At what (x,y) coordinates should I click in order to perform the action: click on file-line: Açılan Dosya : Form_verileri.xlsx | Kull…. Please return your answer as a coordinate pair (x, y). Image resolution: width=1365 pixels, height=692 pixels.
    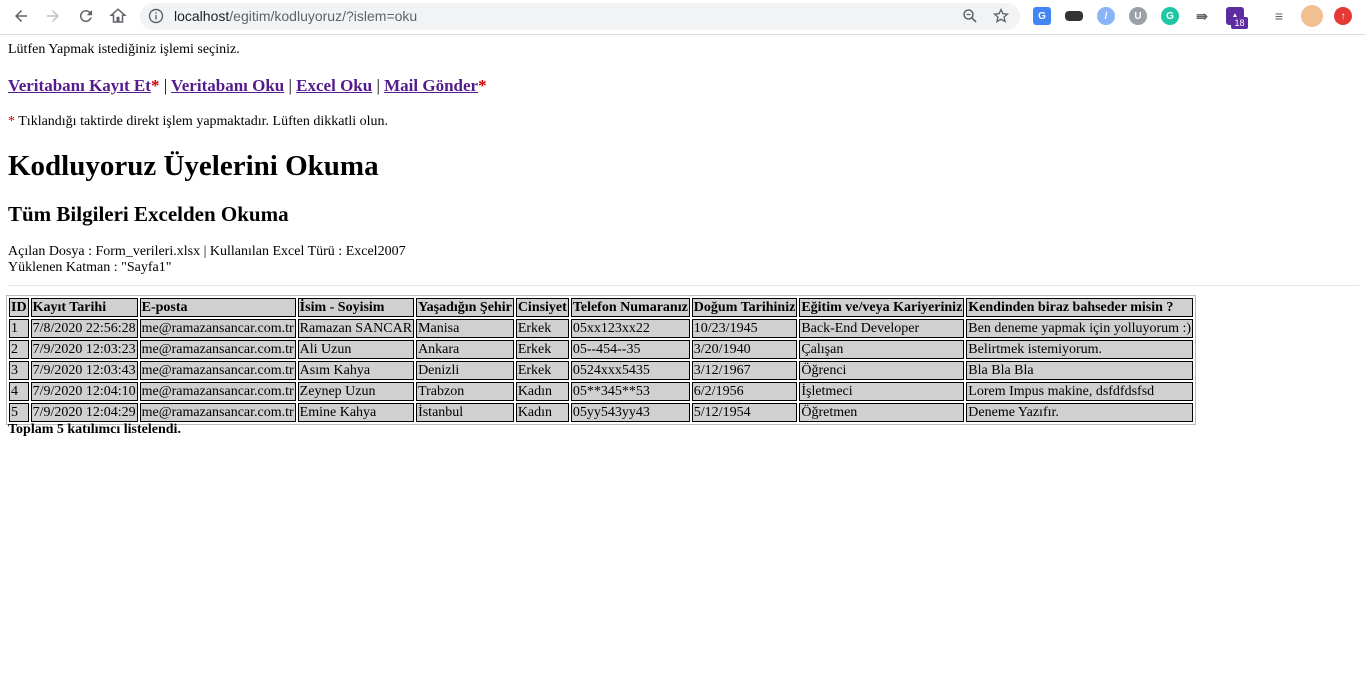
    Looking at the image, I should click on (207, 251).